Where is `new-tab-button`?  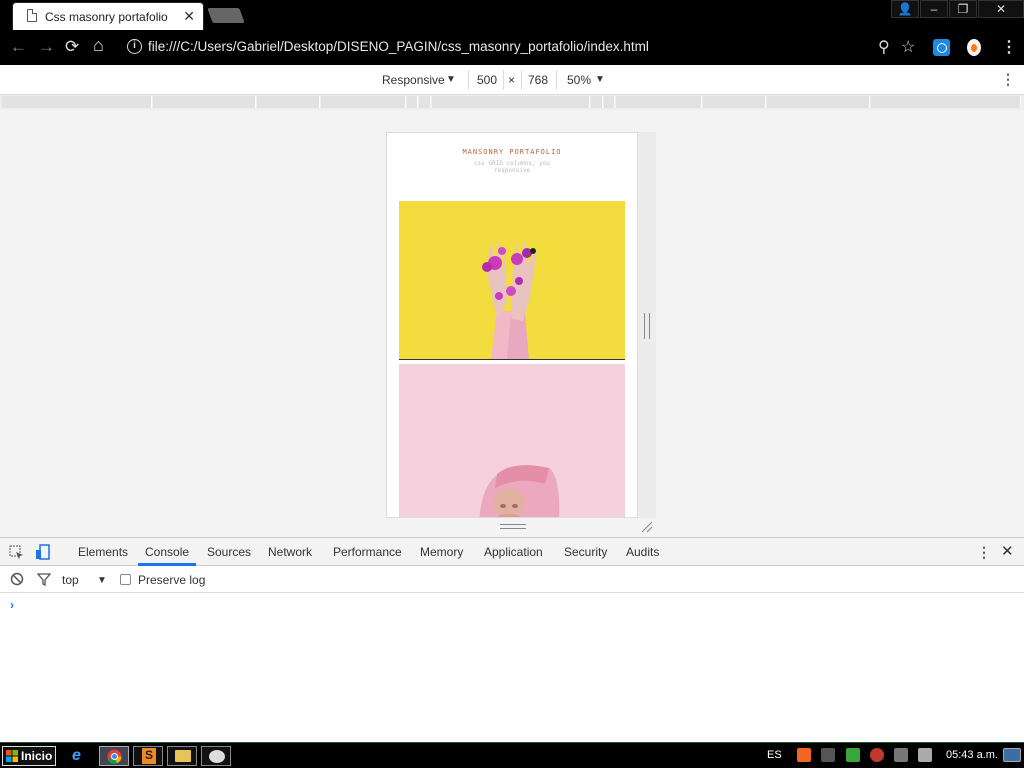 new-tab-button is located at coordinates (226, 15).